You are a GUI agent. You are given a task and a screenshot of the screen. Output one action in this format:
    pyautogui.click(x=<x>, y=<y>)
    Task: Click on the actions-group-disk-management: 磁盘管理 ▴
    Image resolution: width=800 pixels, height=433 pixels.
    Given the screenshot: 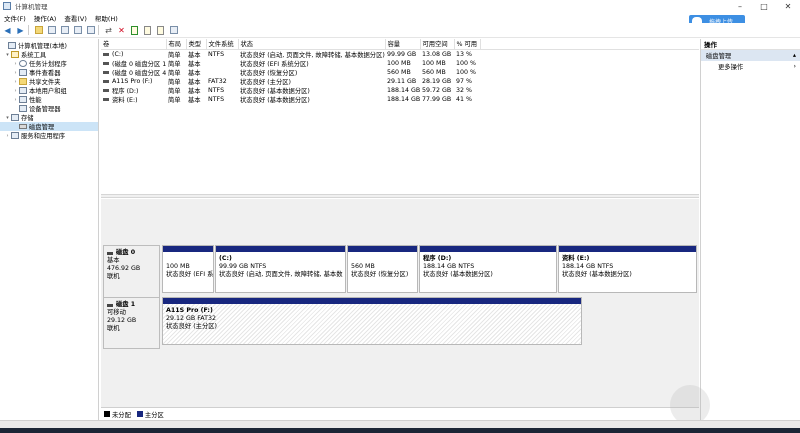 What is the action you would take?
    pyautogui.click(x=750, y=55)
    